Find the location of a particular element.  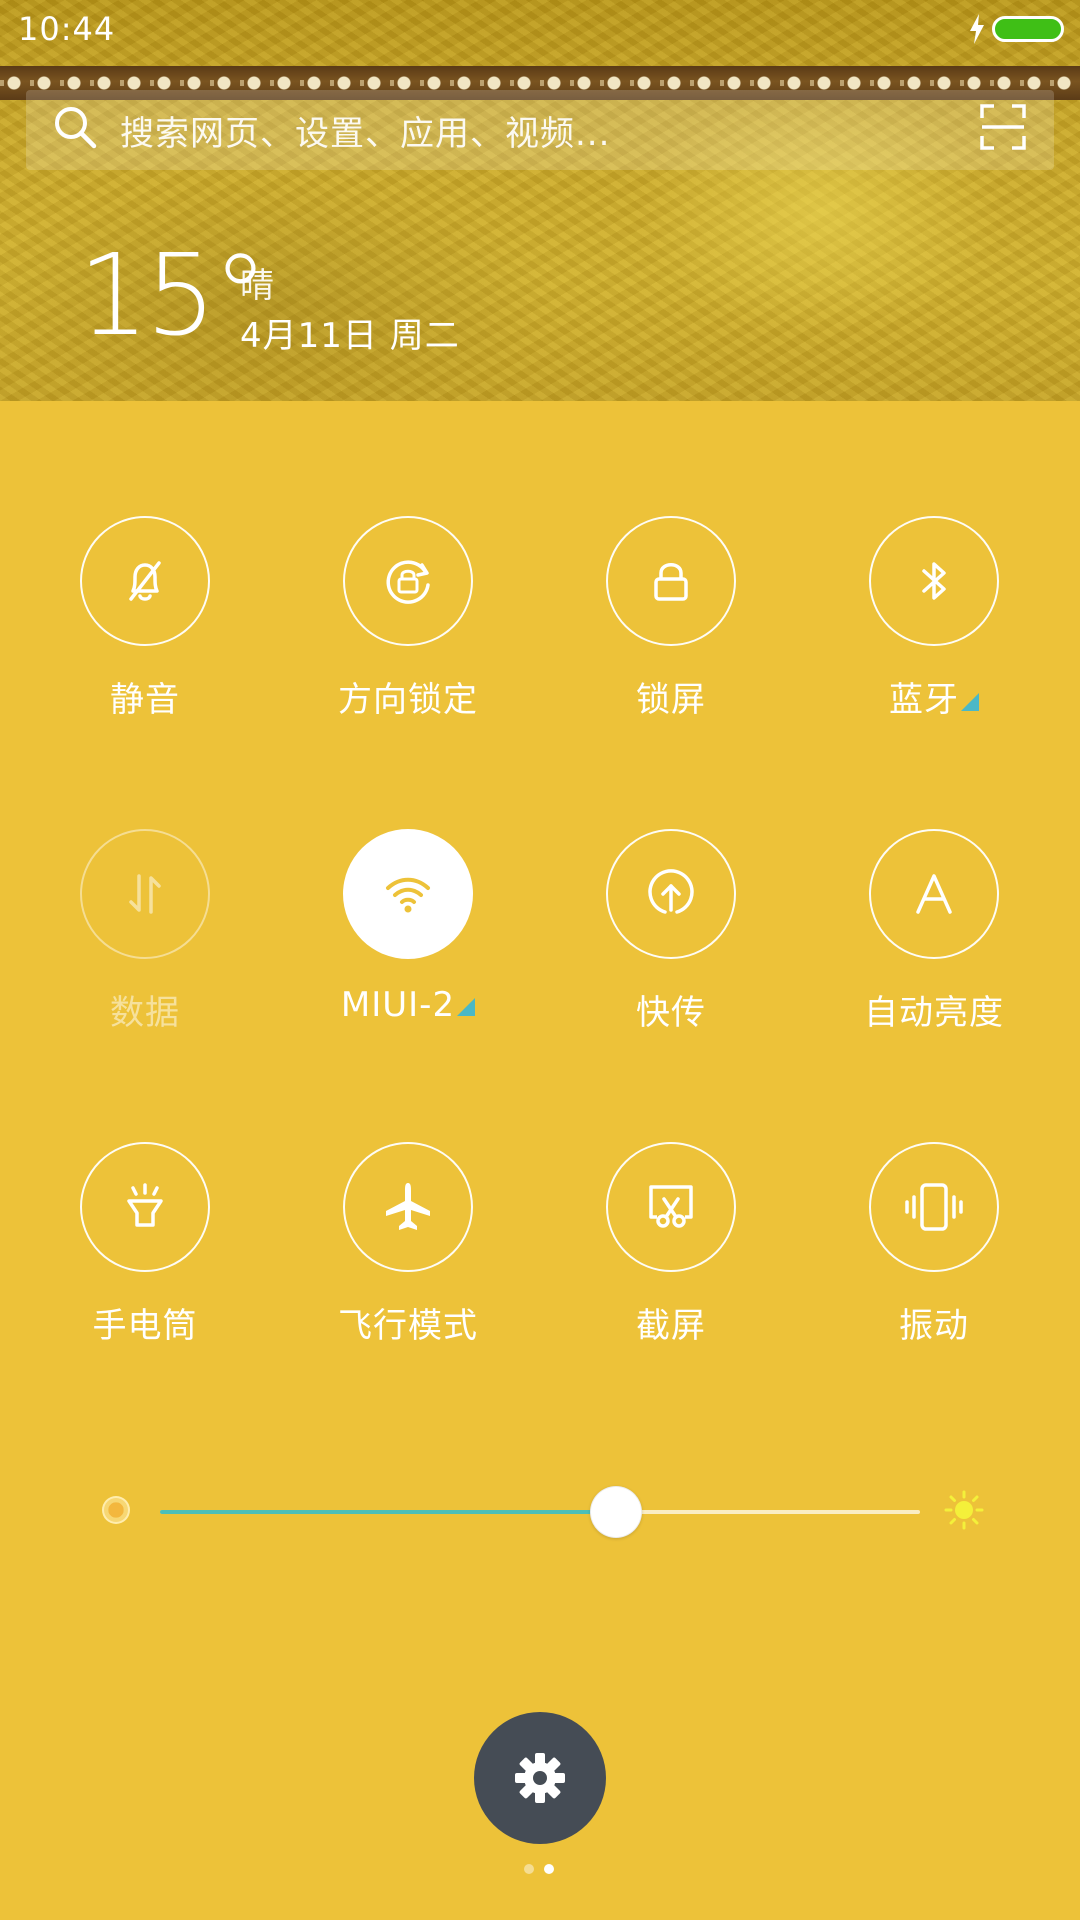

bluetooth-icon is located at coordinates (934, 581).